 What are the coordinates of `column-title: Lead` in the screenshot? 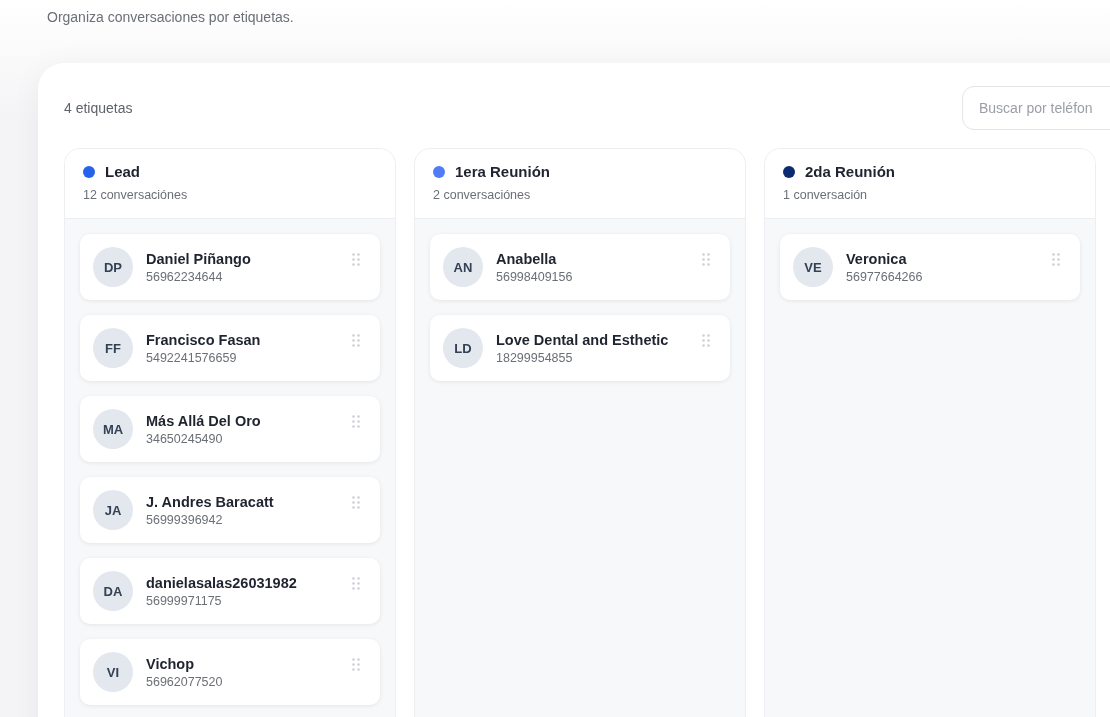 It's located at (122, 171).